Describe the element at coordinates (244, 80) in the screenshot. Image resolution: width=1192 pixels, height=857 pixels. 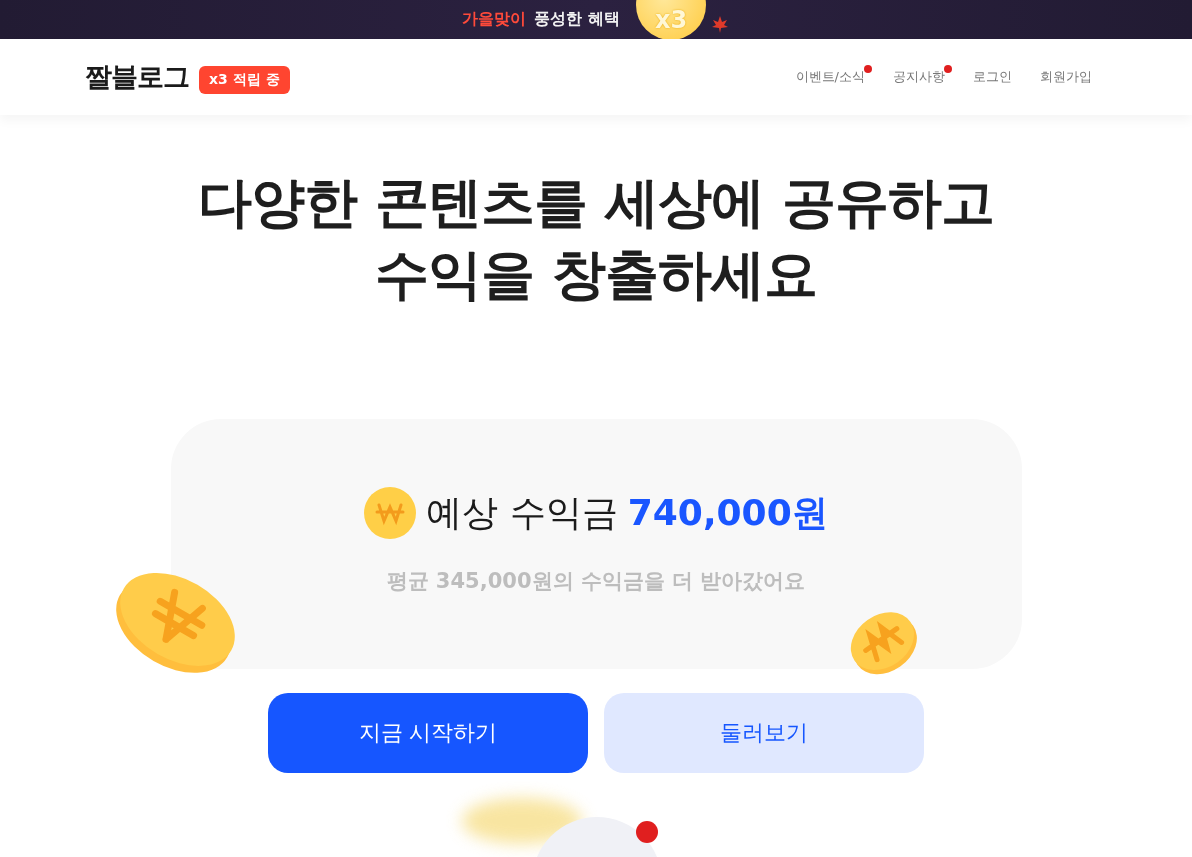
I see `reward-badge: x3 적립 중` at that location.